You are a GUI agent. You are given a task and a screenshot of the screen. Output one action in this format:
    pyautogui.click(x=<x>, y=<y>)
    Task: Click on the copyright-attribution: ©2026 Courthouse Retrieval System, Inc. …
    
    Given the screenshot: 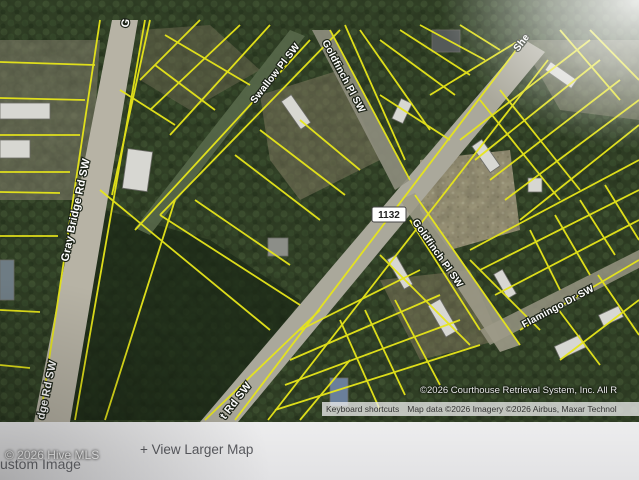 What is the action you would take?
    pyautogui.click(x=519, y=390)
    